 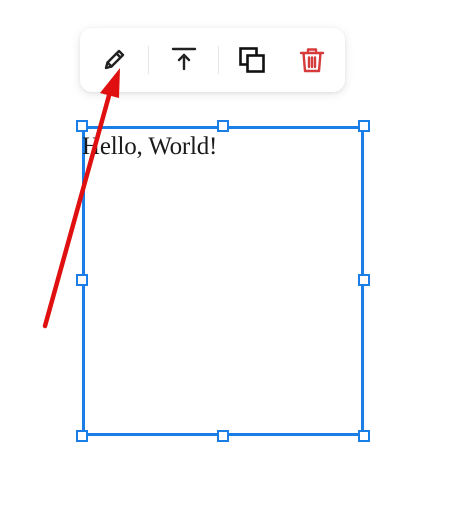 I want to click on resize-handle-top-right, so click(x=364, y=126).